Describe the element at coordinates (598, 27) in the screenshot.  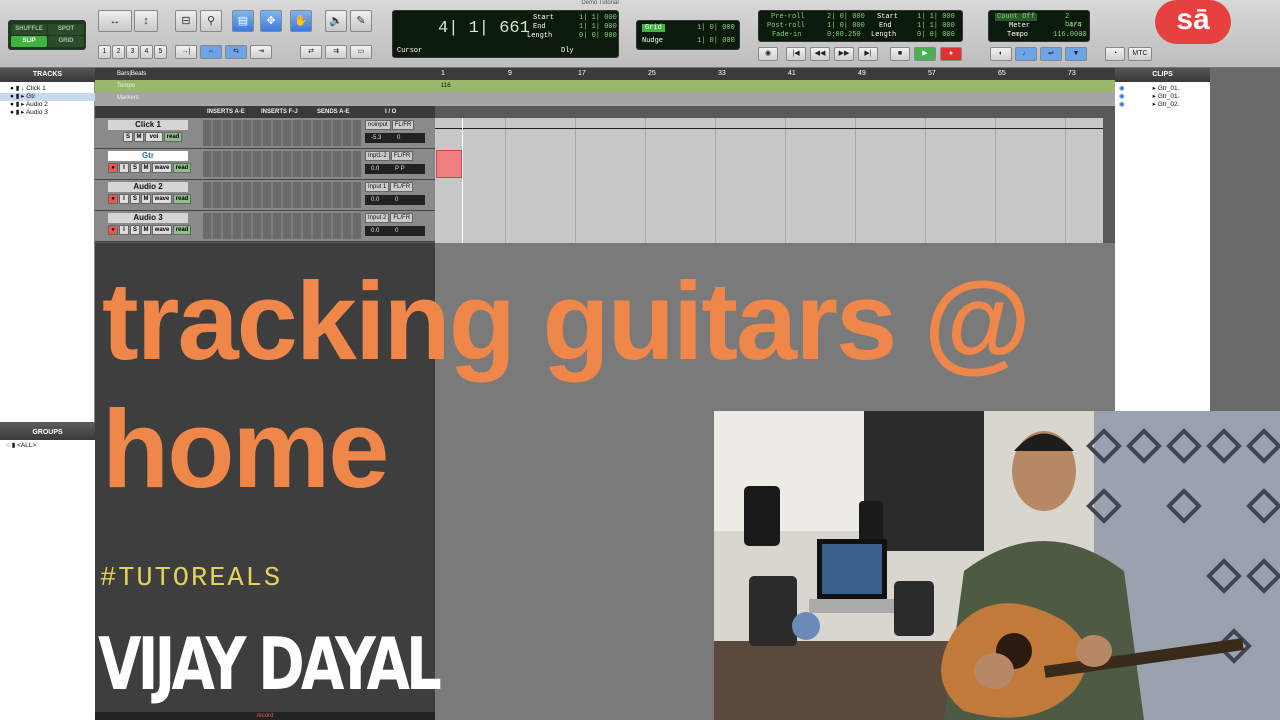
I see `end-value: 1| 1| 000` at that location.